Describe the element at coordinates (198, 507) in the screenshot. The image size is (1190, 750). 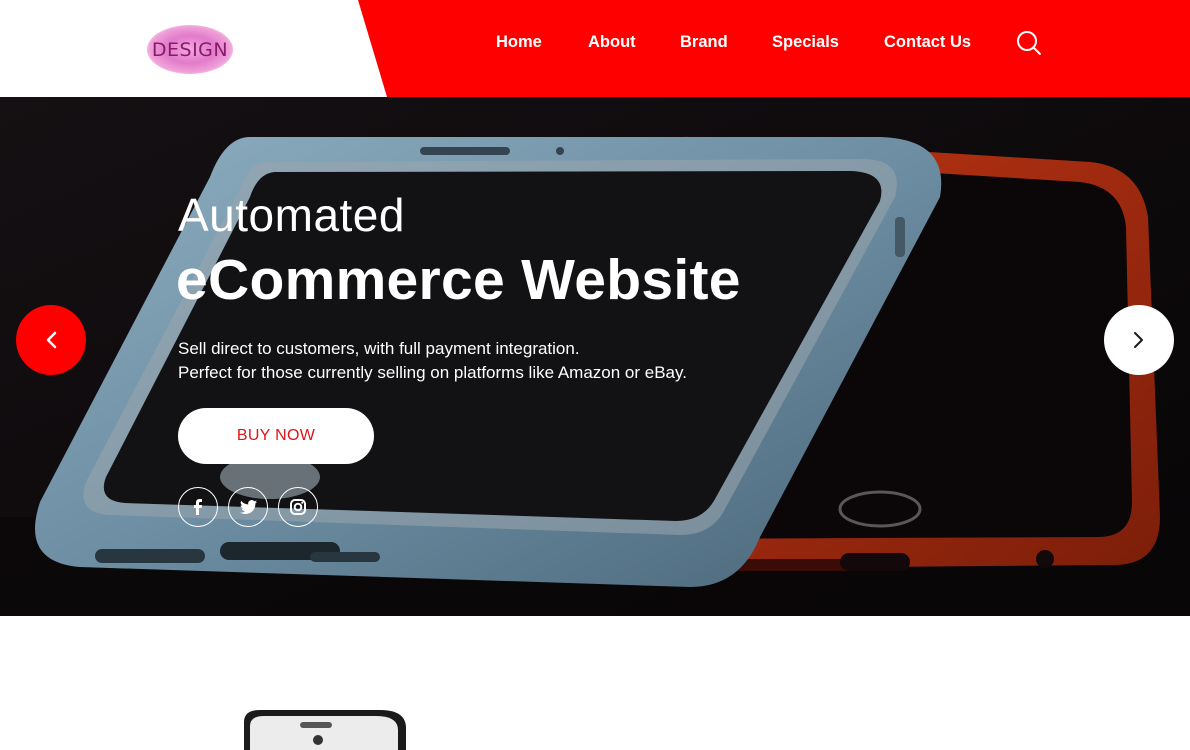
I see `facebook-icon` at that location.